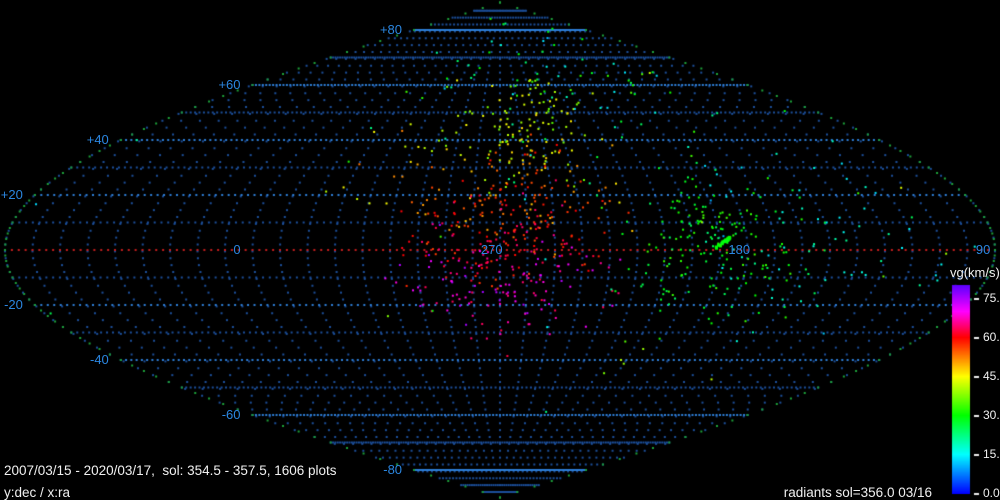 This screenshot has height=500, width=1000. What do you see at coordinates (37, 492) in the screenshot?
I see `axes-mapping-label: y:dec / x:ra` at bounding box center [37, 492].